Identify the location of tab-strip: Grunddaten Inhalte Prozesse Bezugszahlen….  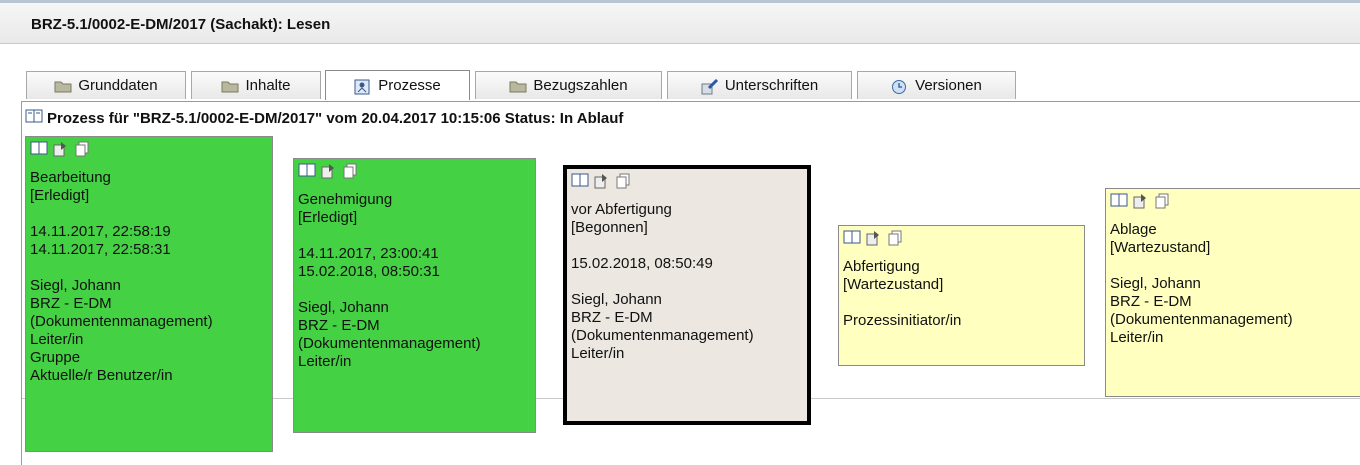
(690, 85).